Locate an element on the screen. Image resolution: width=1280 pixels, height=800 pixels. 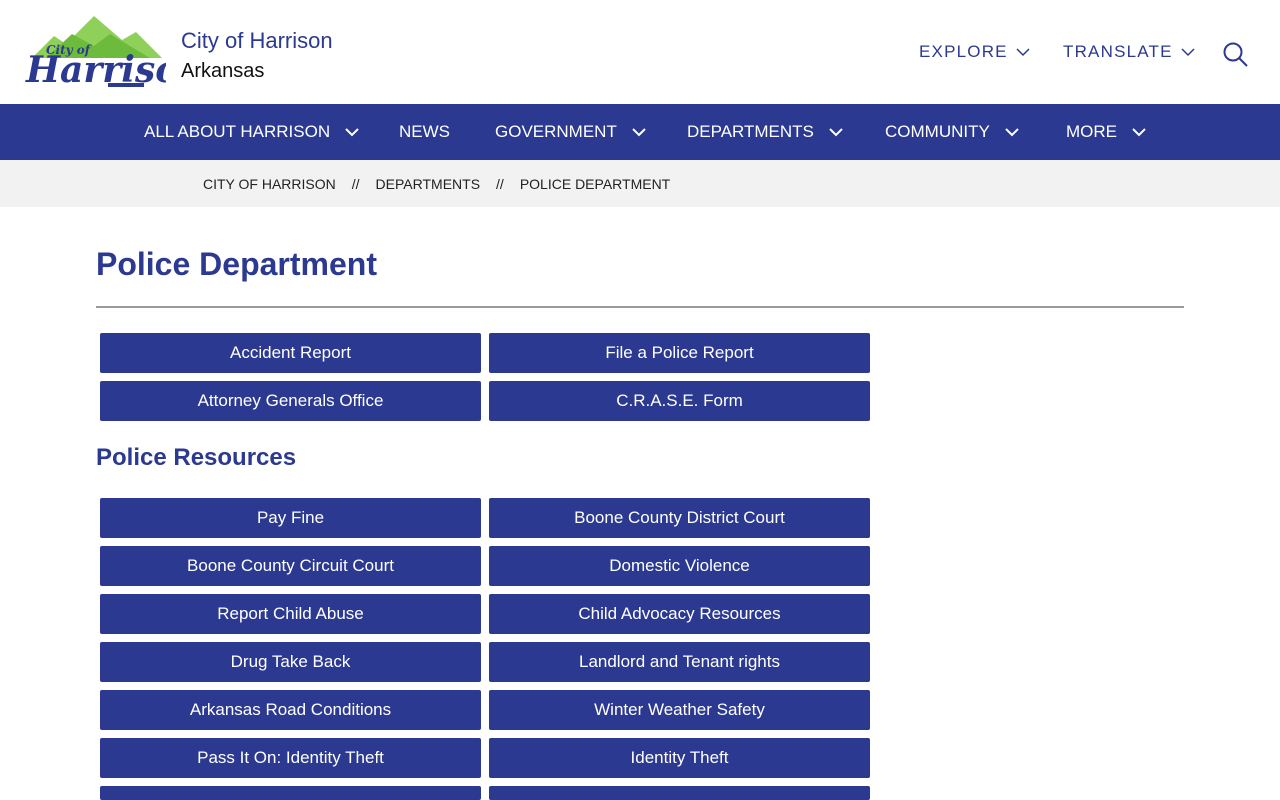
nav-item-all-about-harrison: ALL ABOUT HARRISON is located at coordinates (252, 132).